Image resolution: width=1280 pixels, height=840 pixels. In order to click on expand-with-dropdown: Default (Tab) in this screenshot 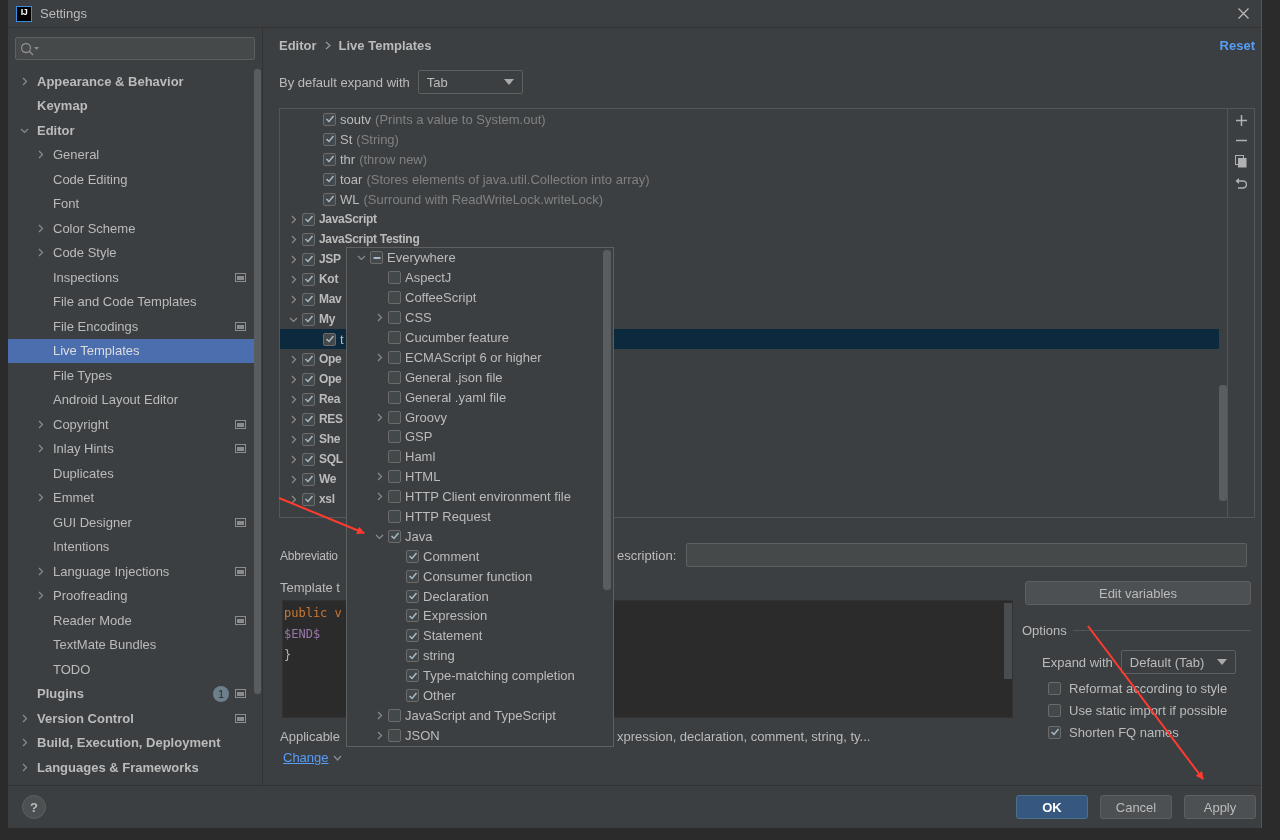, I will do `click(1178, 662)`.